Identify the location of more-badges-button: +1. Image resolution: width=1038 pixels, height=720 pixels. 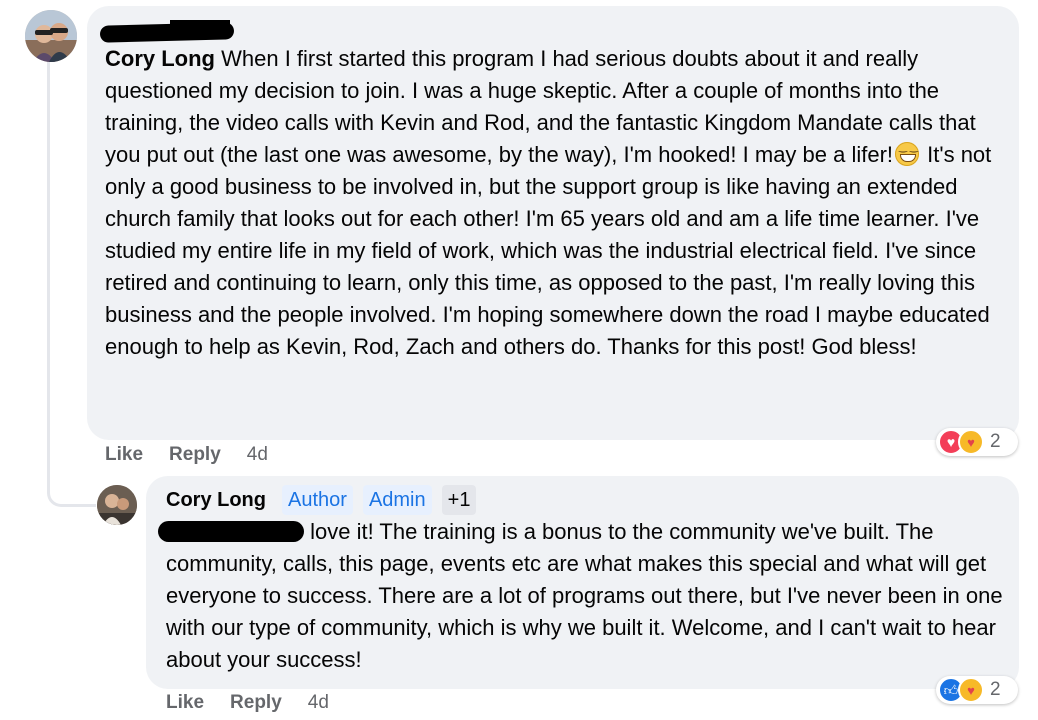
(459, 500).